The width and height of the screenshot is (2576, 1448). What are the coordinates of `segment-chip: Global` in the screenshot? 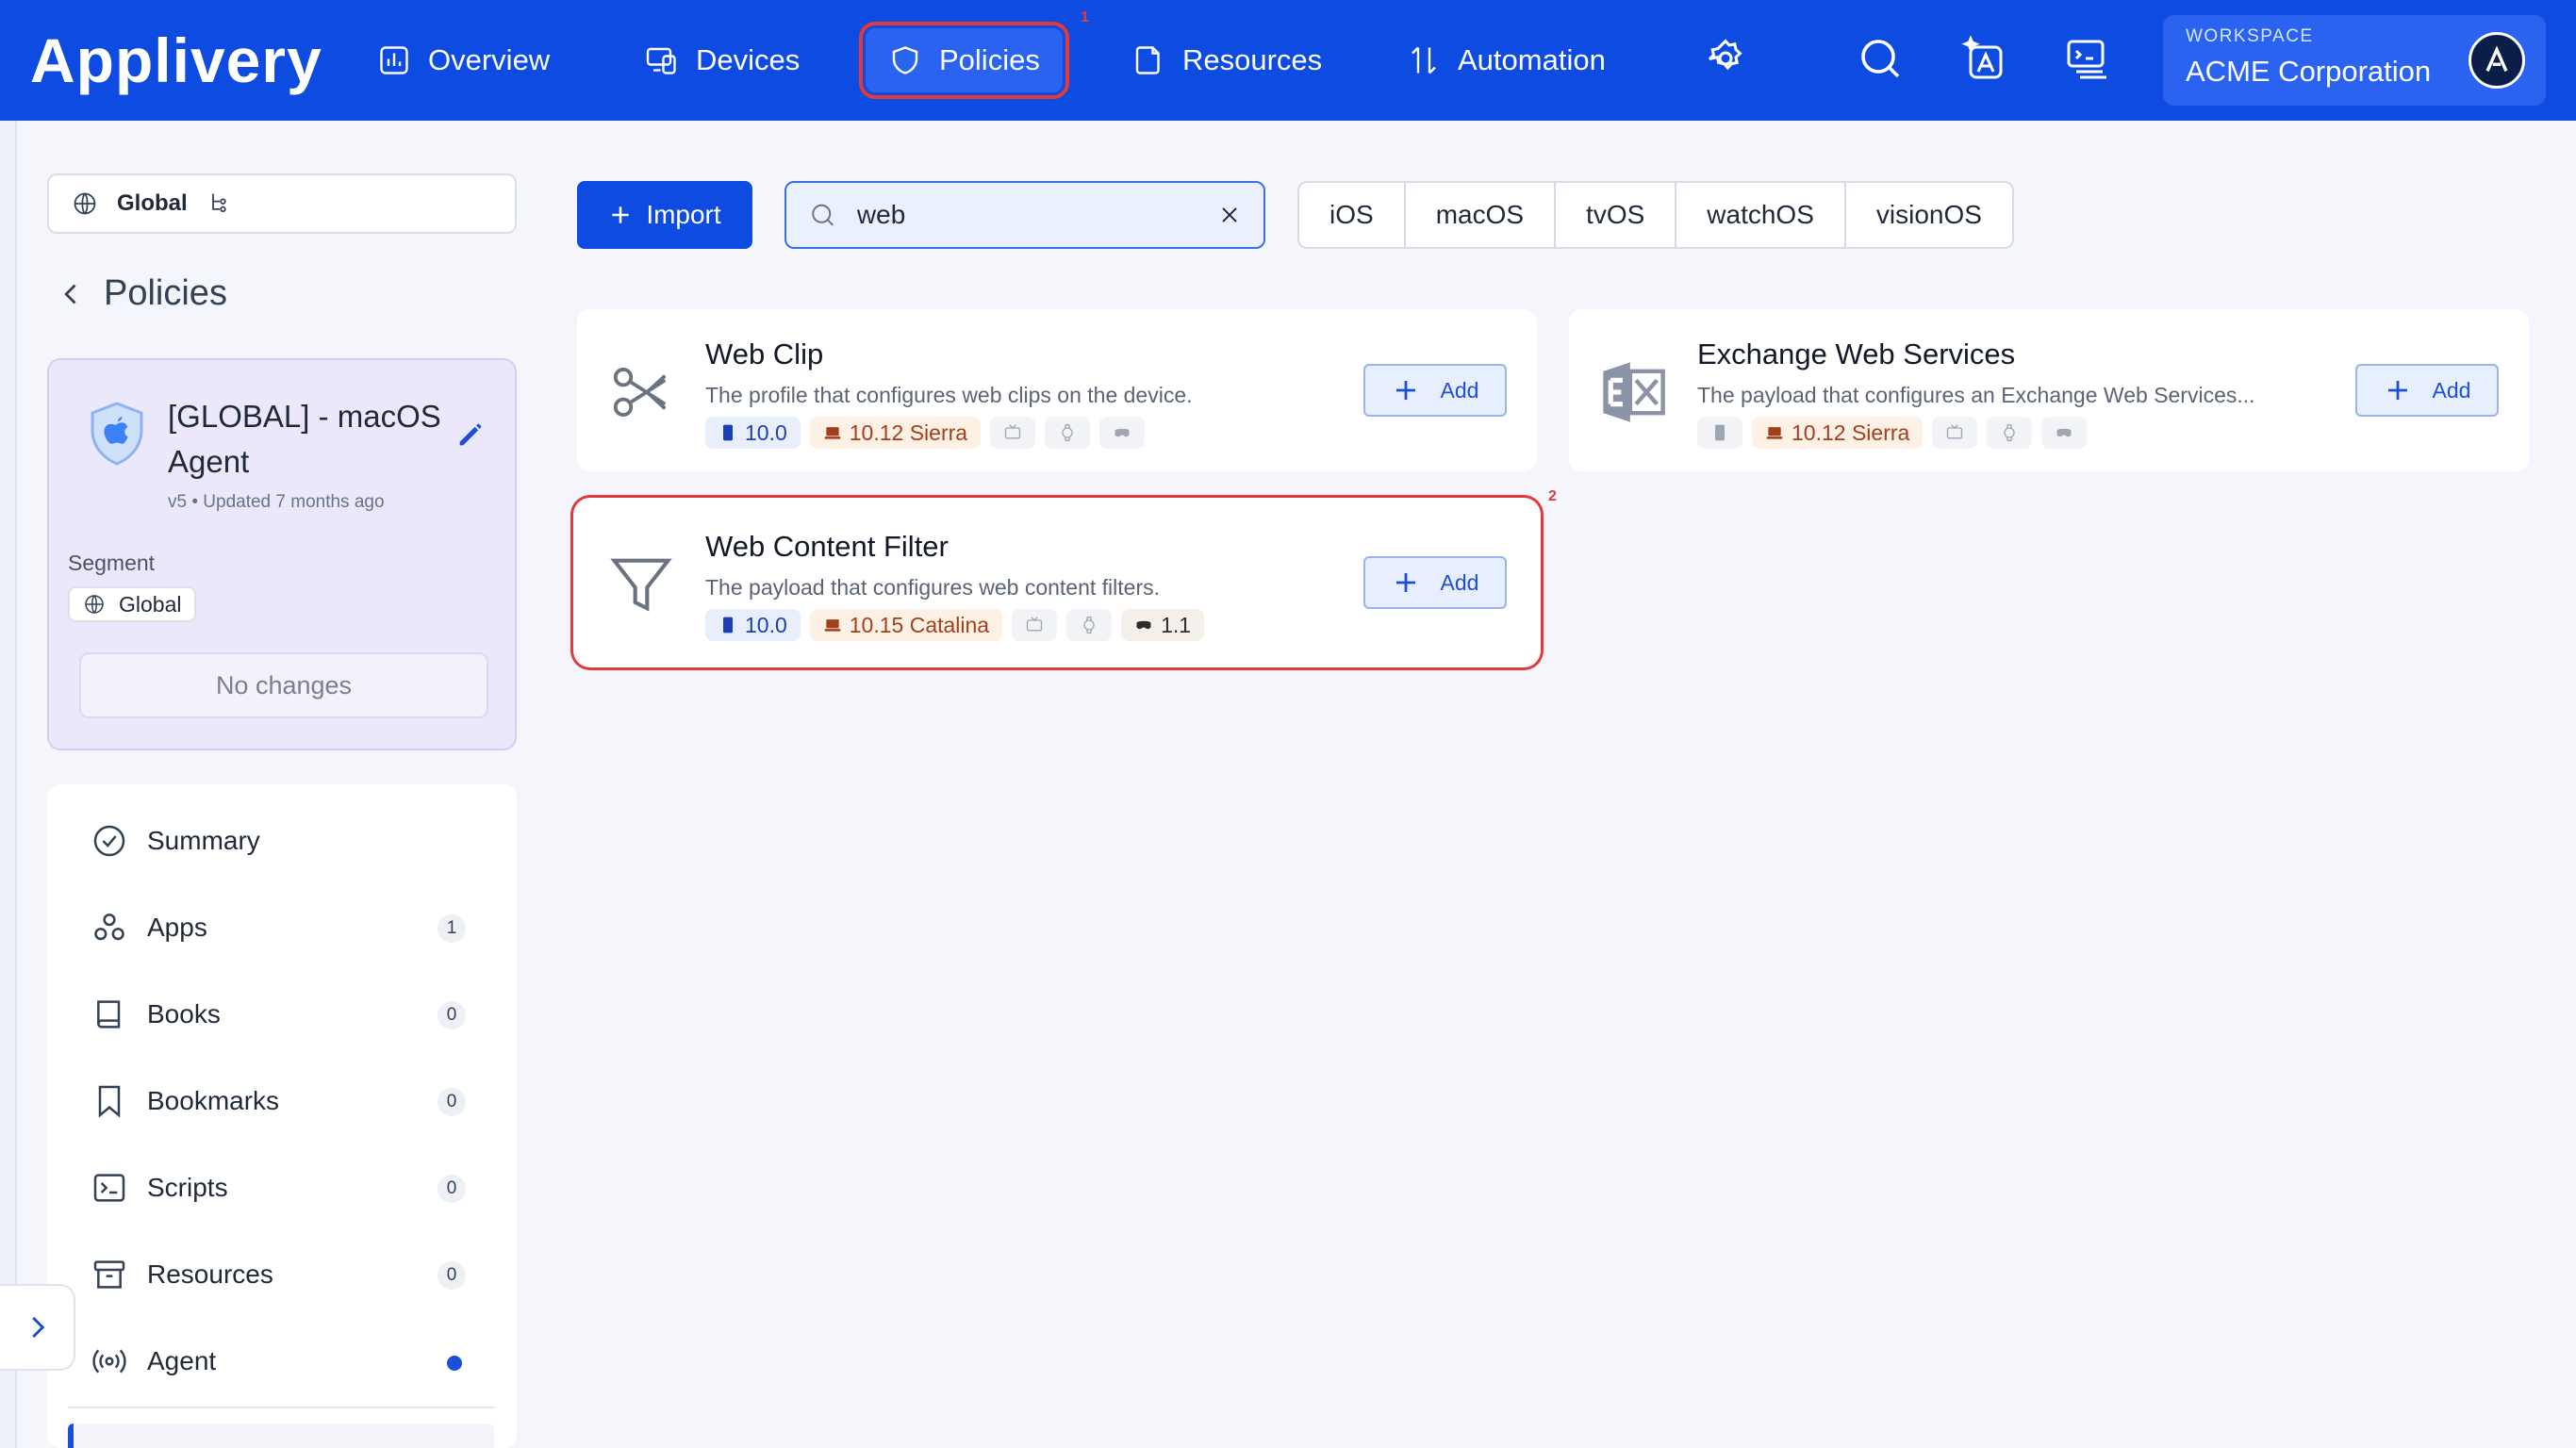 It's located at (132, 604).